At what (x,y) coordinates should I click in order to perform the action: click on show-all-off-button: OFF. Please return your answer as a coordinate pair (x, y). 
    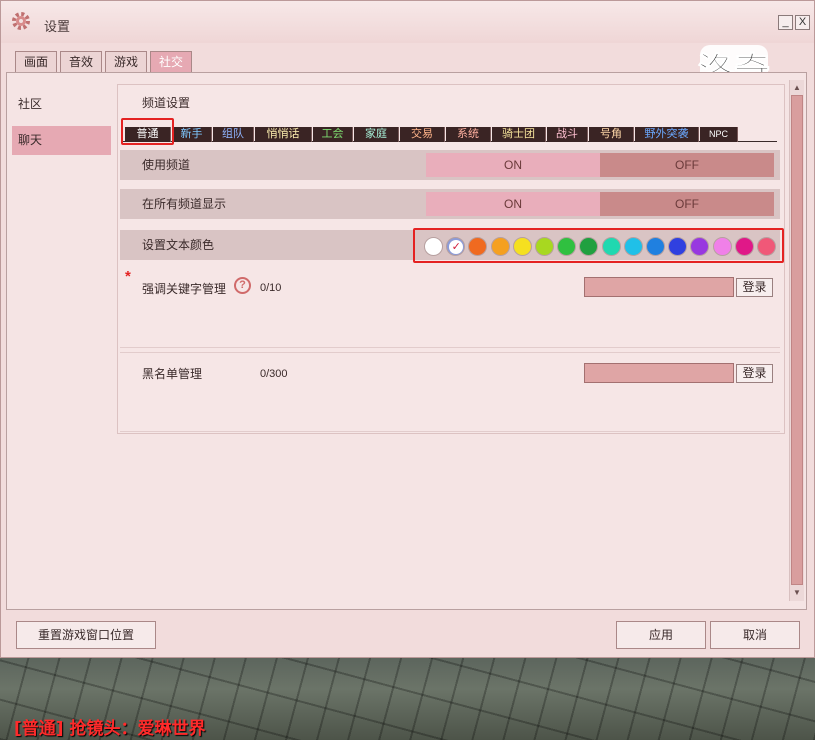
    Looking at the image, I should click on (687, 204).